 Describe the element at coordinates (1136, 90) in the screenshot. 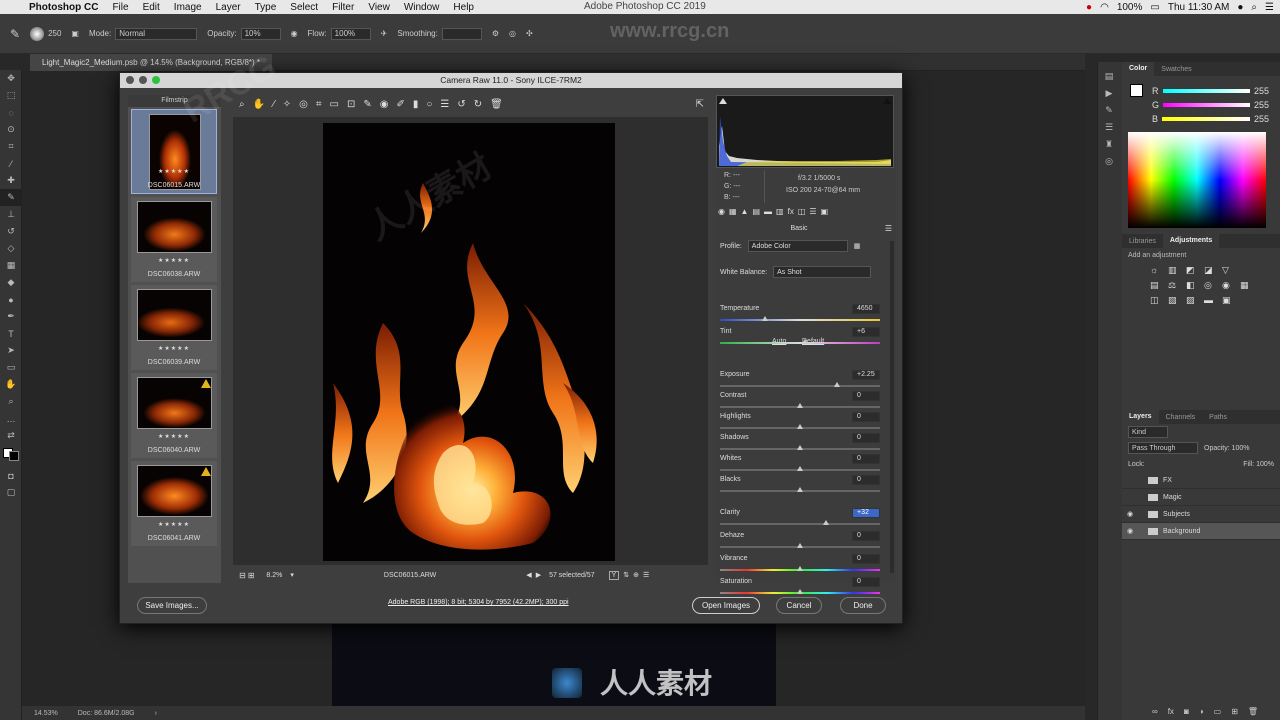

I see `foreground-swatch` at that location.